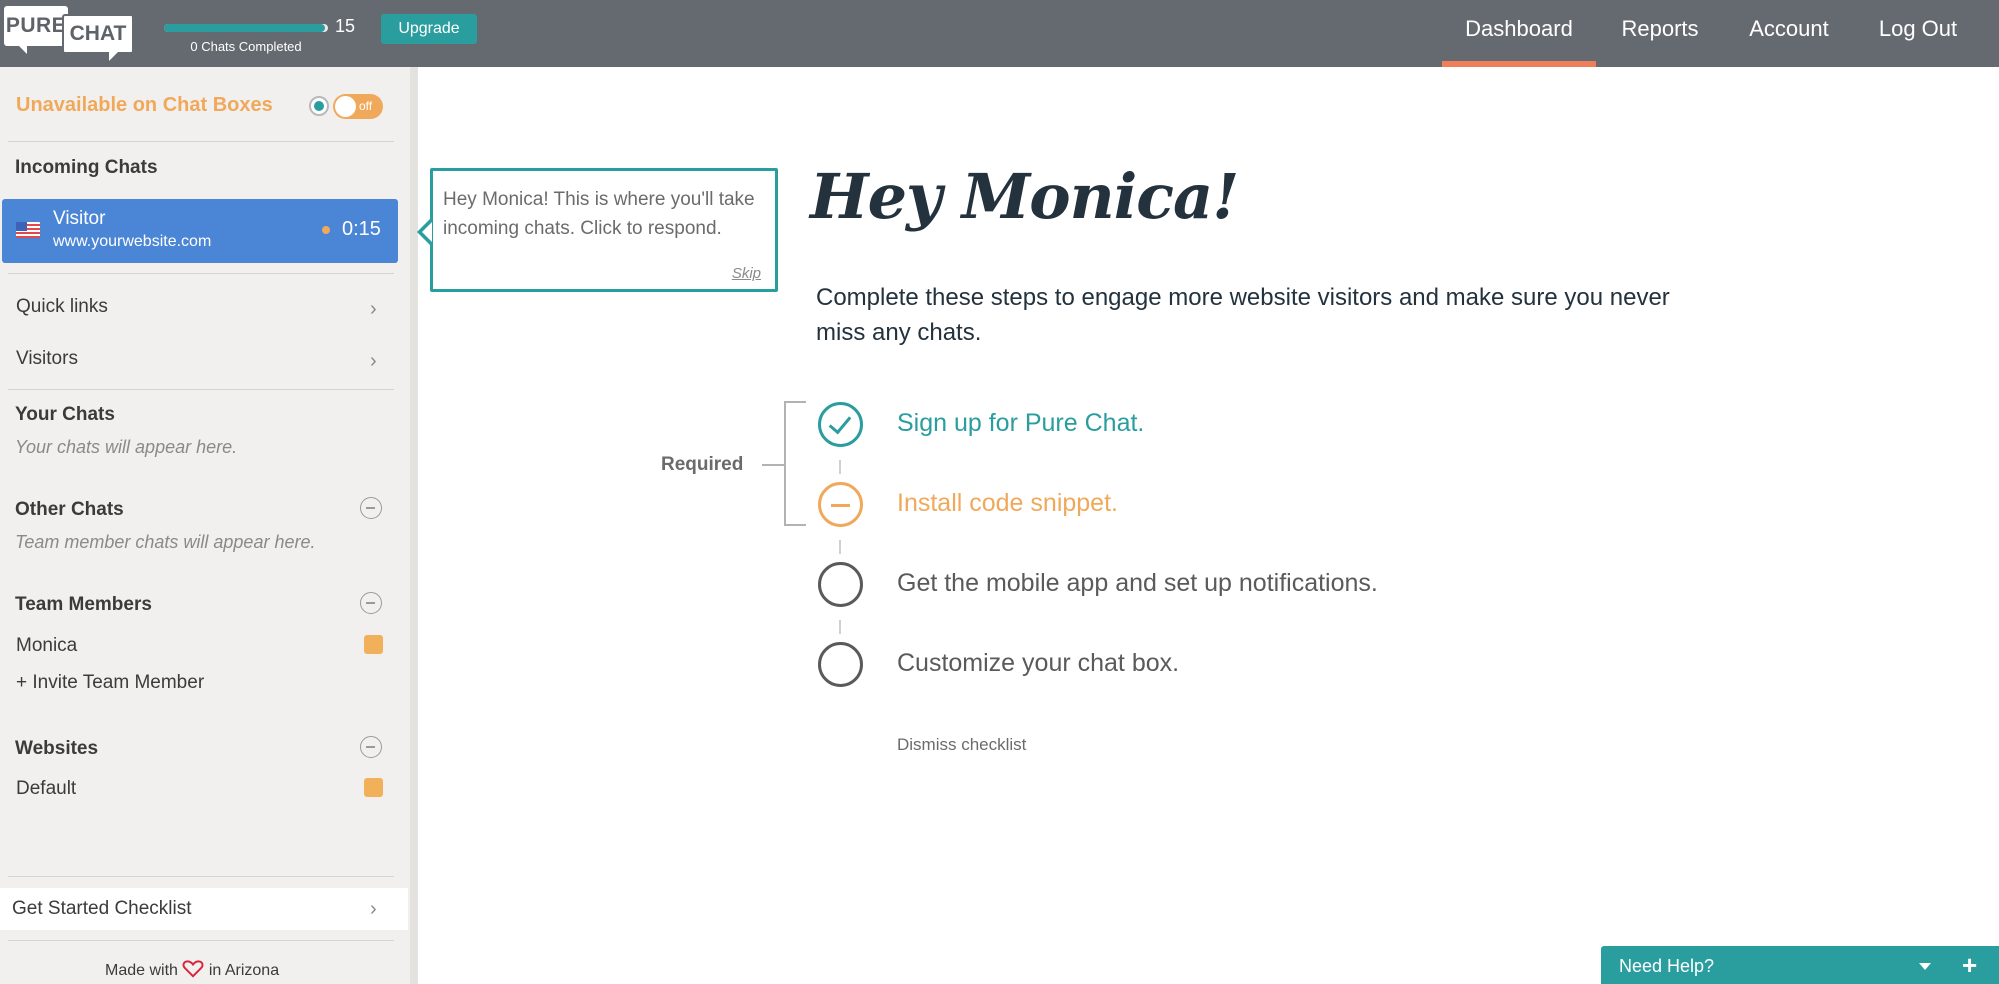 The height and width of the screenshot is (984, 1999). I want to click on toggle-knob, so click(345, 106).